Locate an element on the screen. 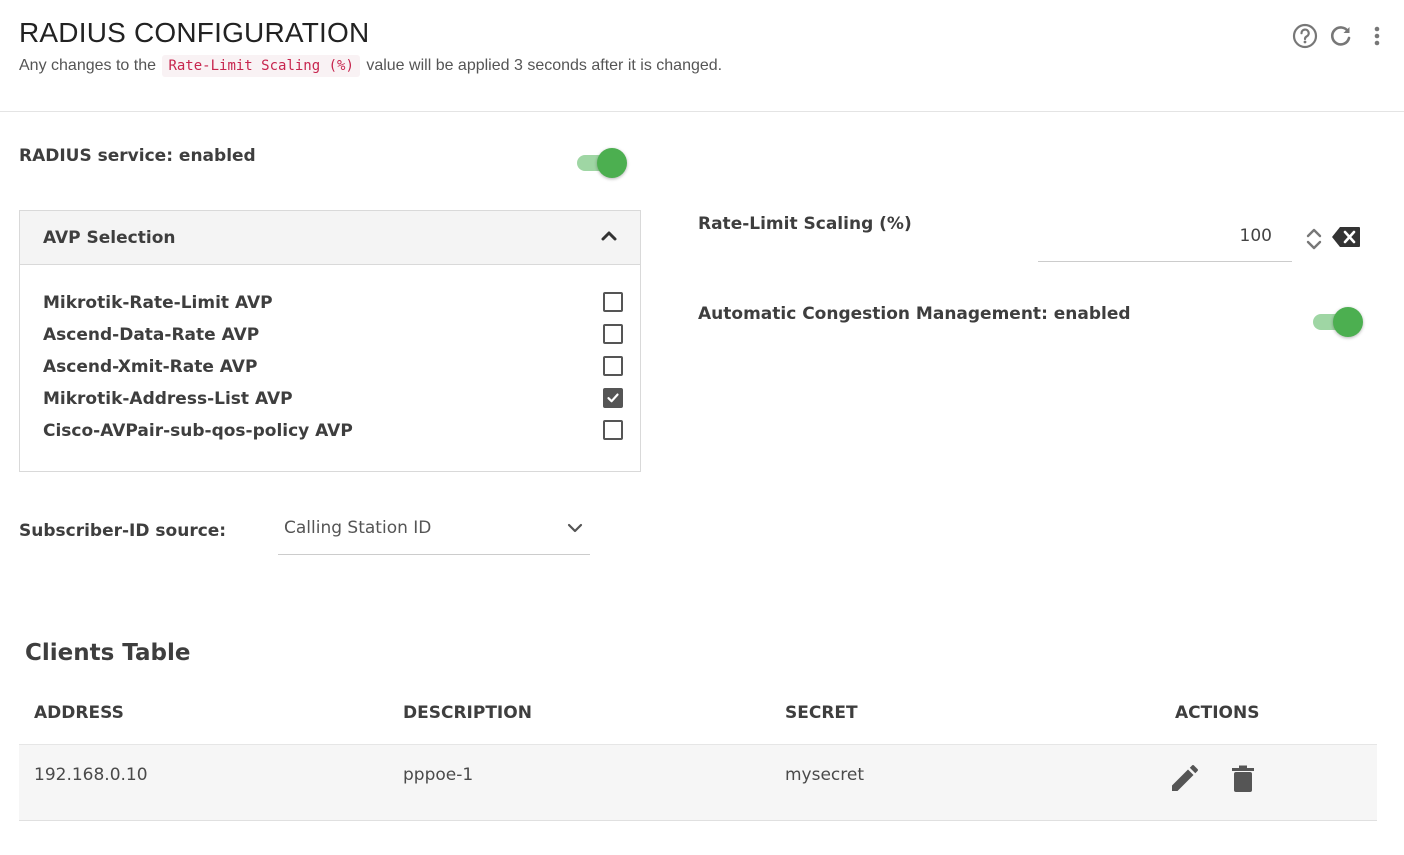 The width and height of the screenshot is (1404, 855). avp-item-mikrotik-address-list: Mikrotik-Address-List AVP is located at coordinates (333, 400).